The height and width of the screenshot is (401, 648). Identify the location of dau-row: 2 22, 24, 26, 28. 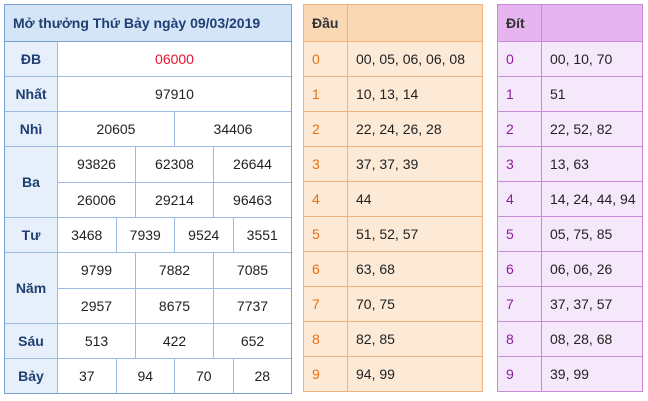
(393, 128).